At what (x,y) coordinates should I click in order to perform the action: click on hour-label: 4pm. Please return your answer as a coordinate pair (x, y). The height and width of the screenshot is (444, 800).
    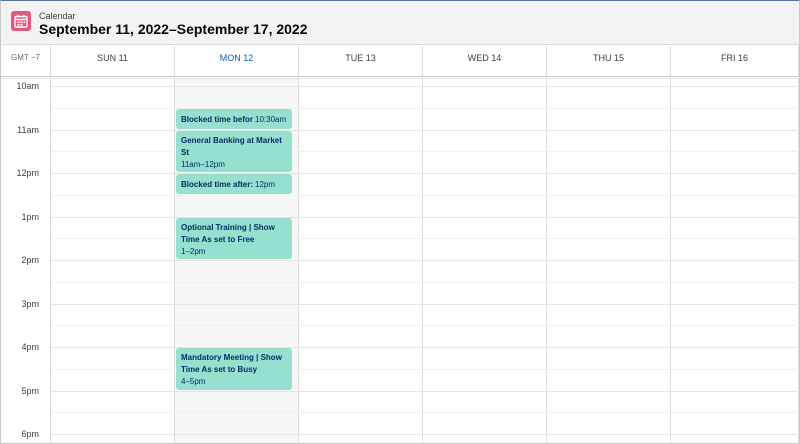
    Looking at the image, I should click on (30, 347).